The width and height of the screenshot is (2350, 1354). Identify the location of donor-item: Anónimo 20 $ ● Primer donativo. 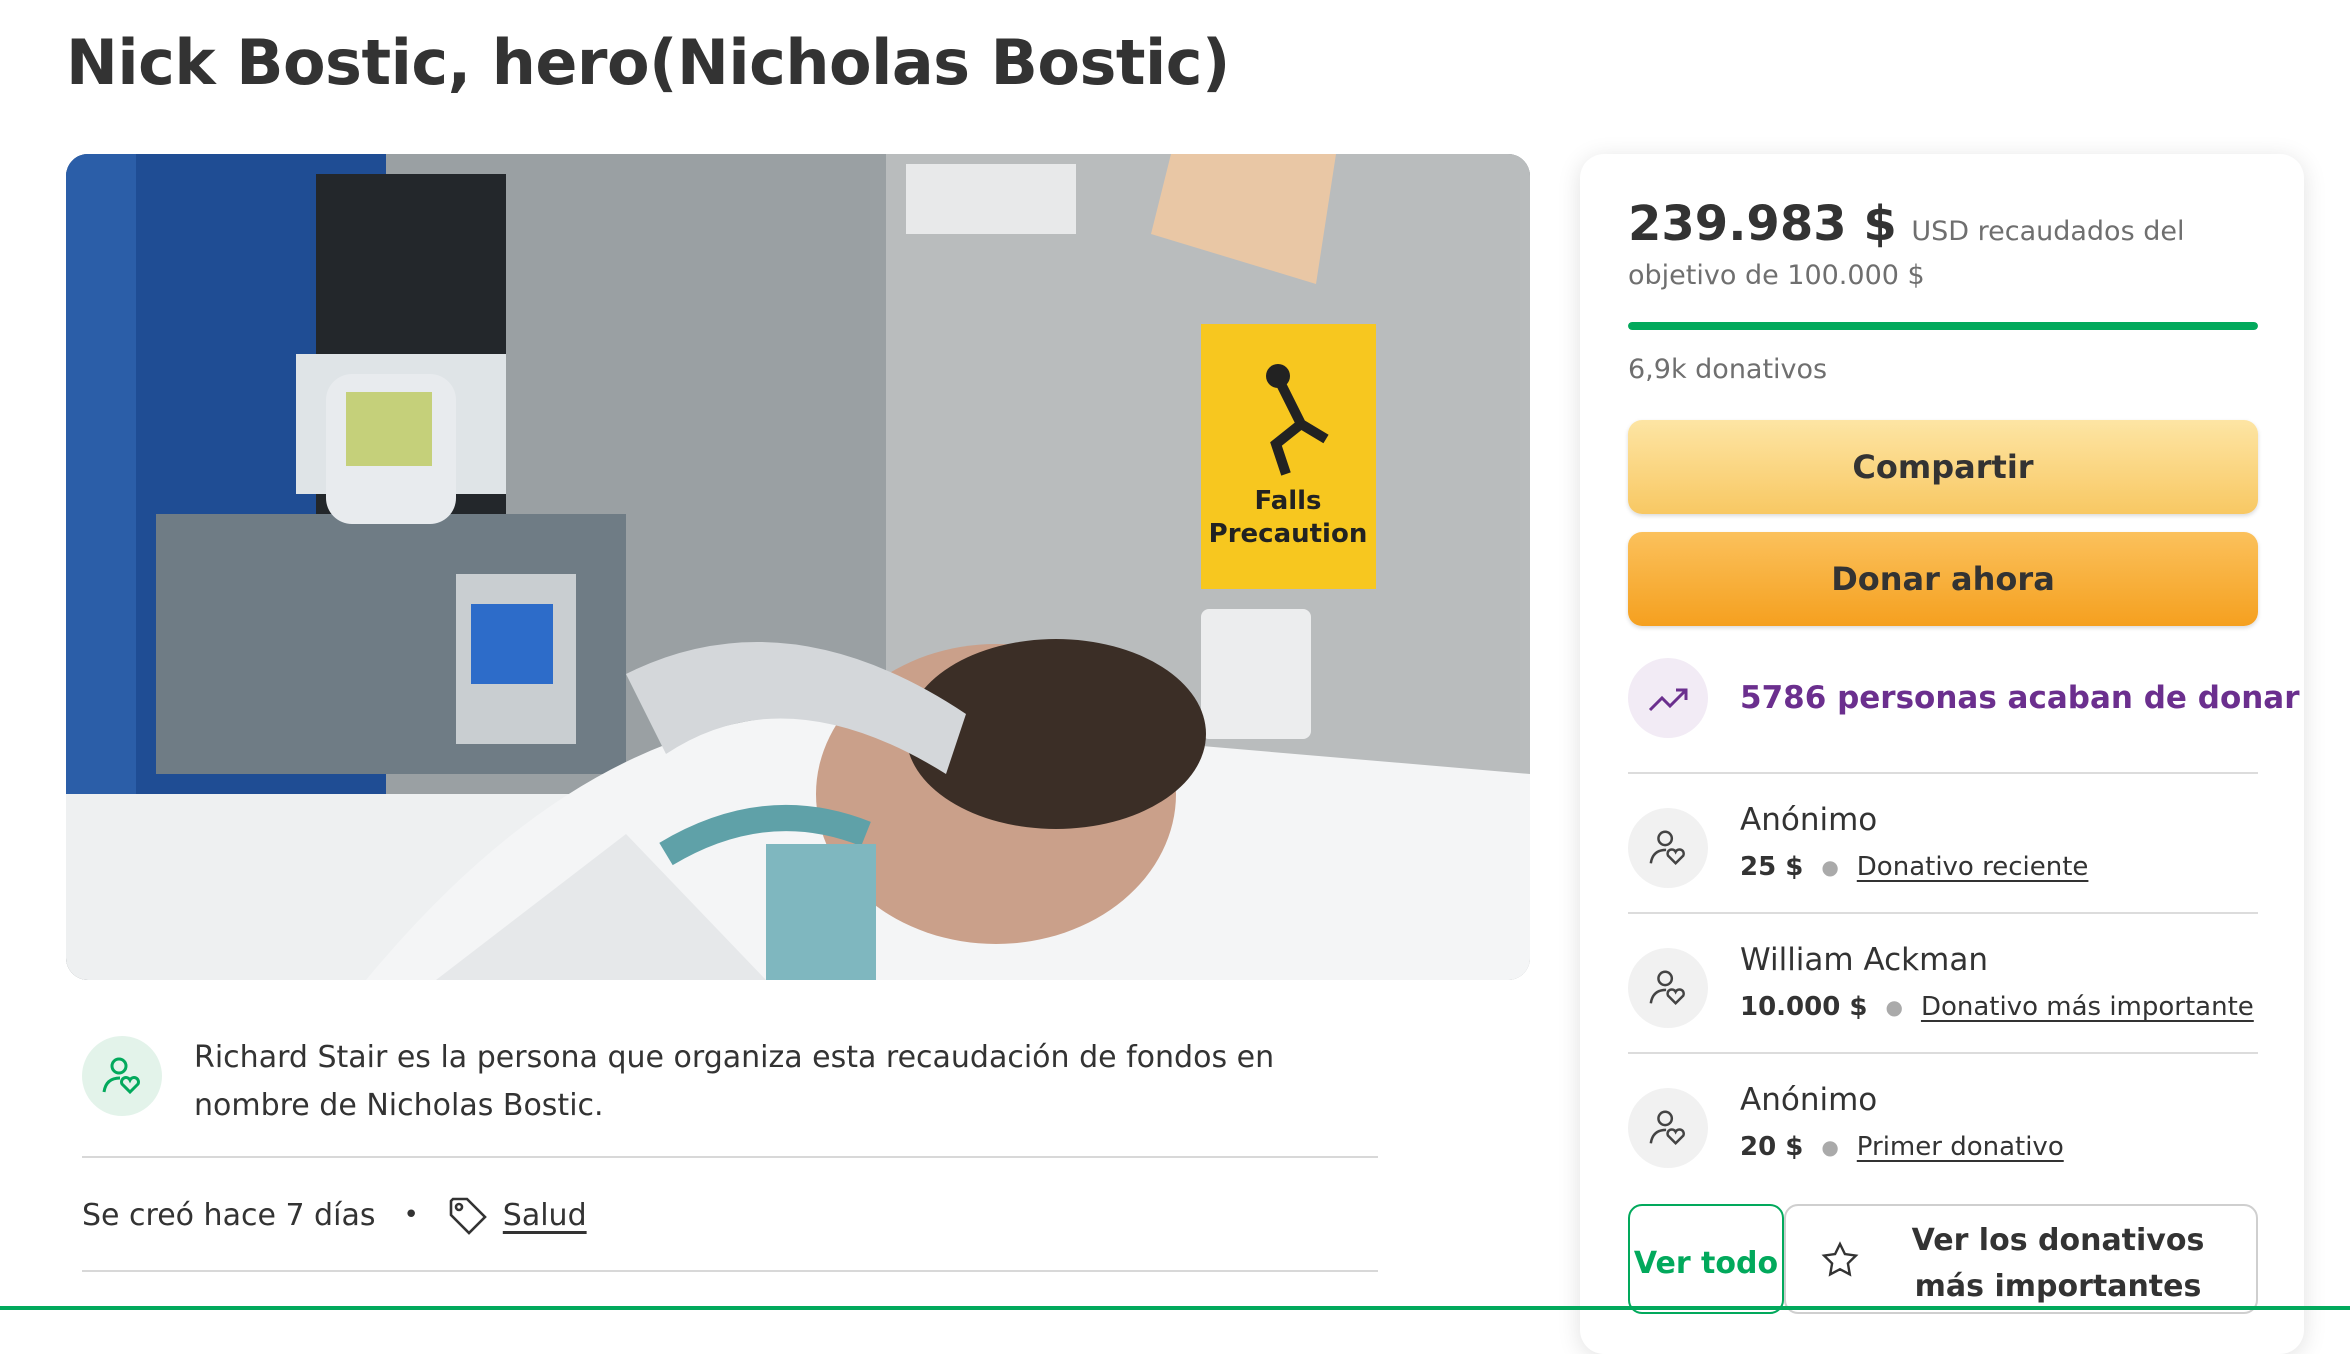
(1943, 1128).